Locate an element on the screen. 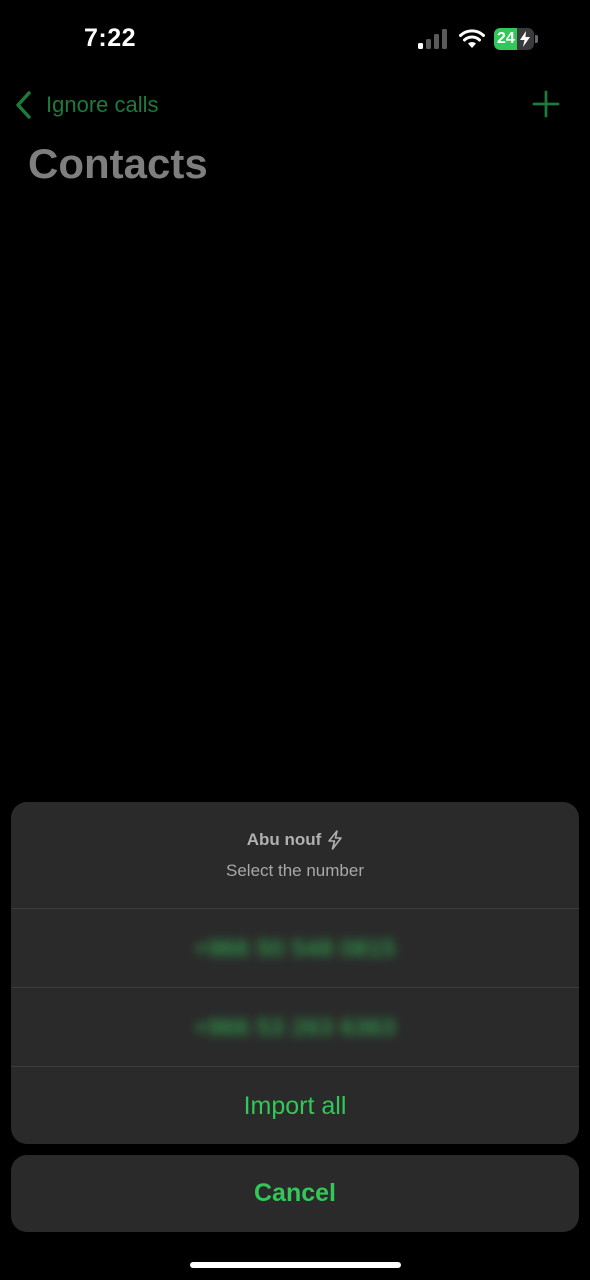 The width and height of the screenshot is (590, 1280). page-title: Contacts is located at coordinates (118, 163).